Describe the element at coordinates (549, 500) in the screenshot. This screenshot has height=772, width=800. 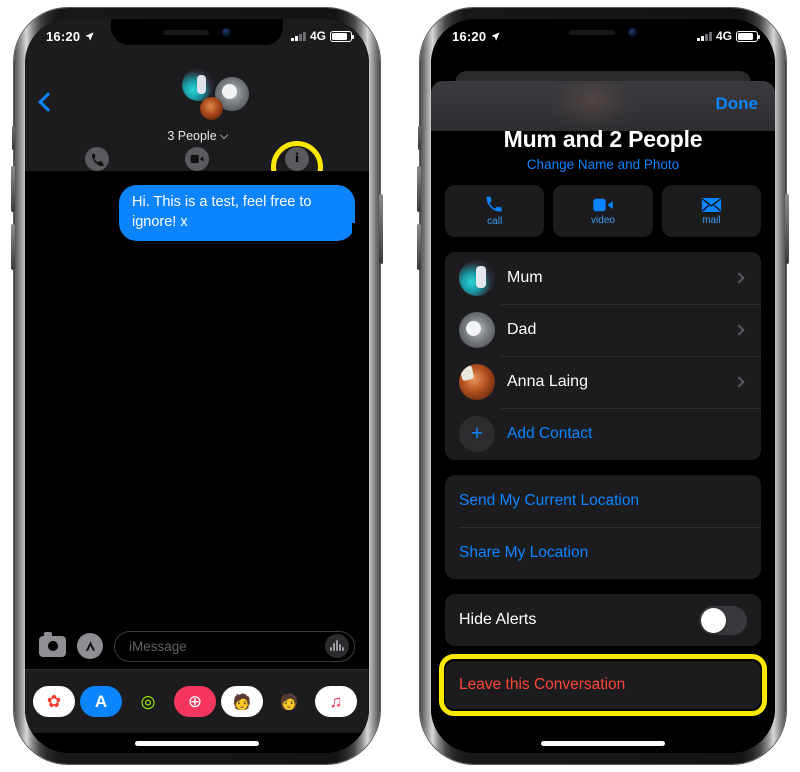
I see `send-my-current-location-label: Send My Current Location` at that location.